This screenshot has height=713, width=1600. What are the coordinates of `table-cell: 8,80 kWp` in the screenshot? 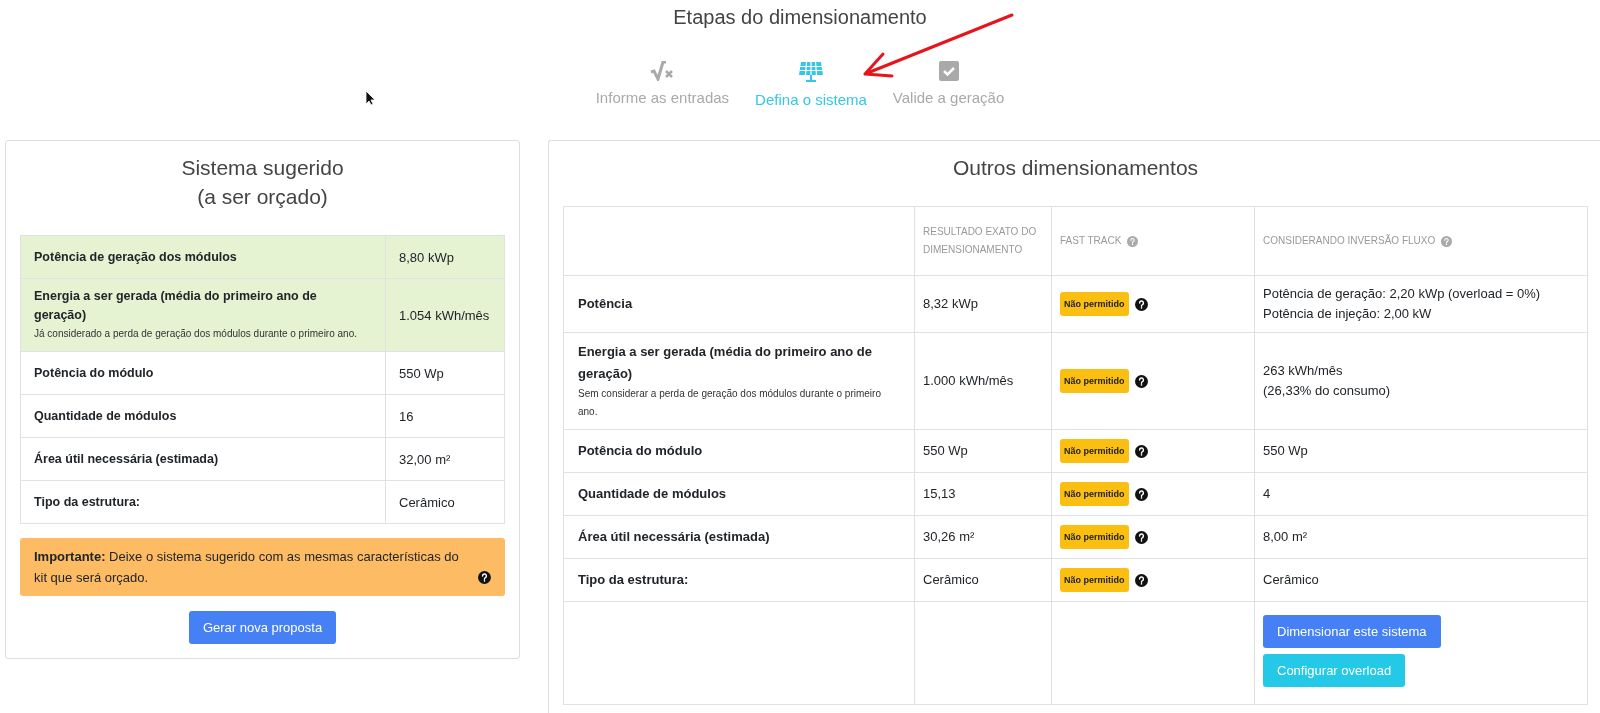 It's located at (445, 257).